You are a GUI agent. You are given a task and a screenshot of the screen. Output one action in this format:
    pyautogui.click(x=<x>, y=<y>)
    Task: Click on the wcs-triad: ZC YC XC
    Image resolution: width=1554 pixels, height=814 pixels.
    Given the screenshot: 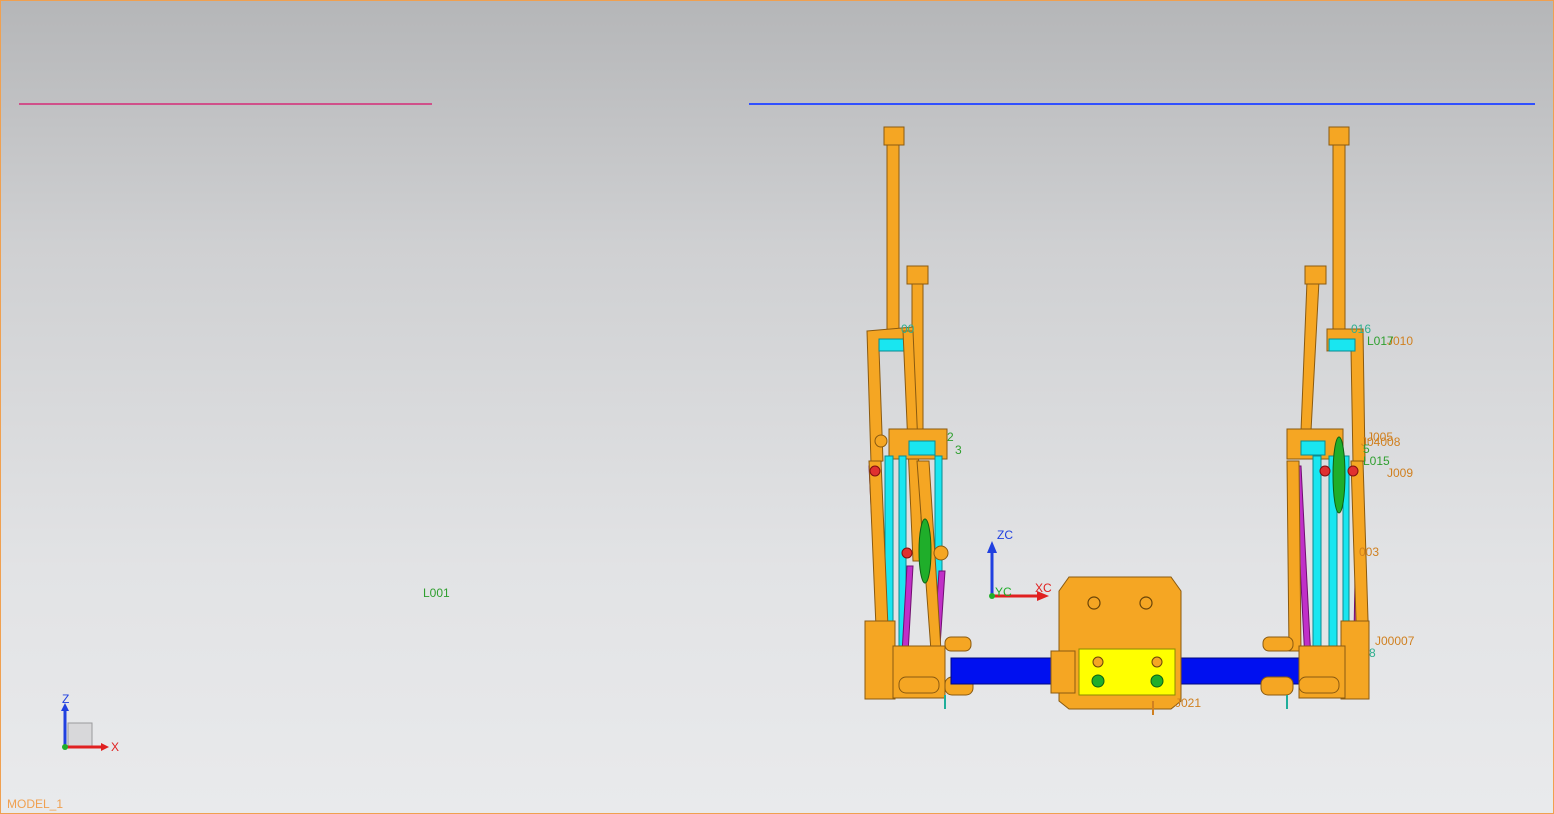 What is the action you would take?
    pyautogui.click(x=1019, y=564)
    